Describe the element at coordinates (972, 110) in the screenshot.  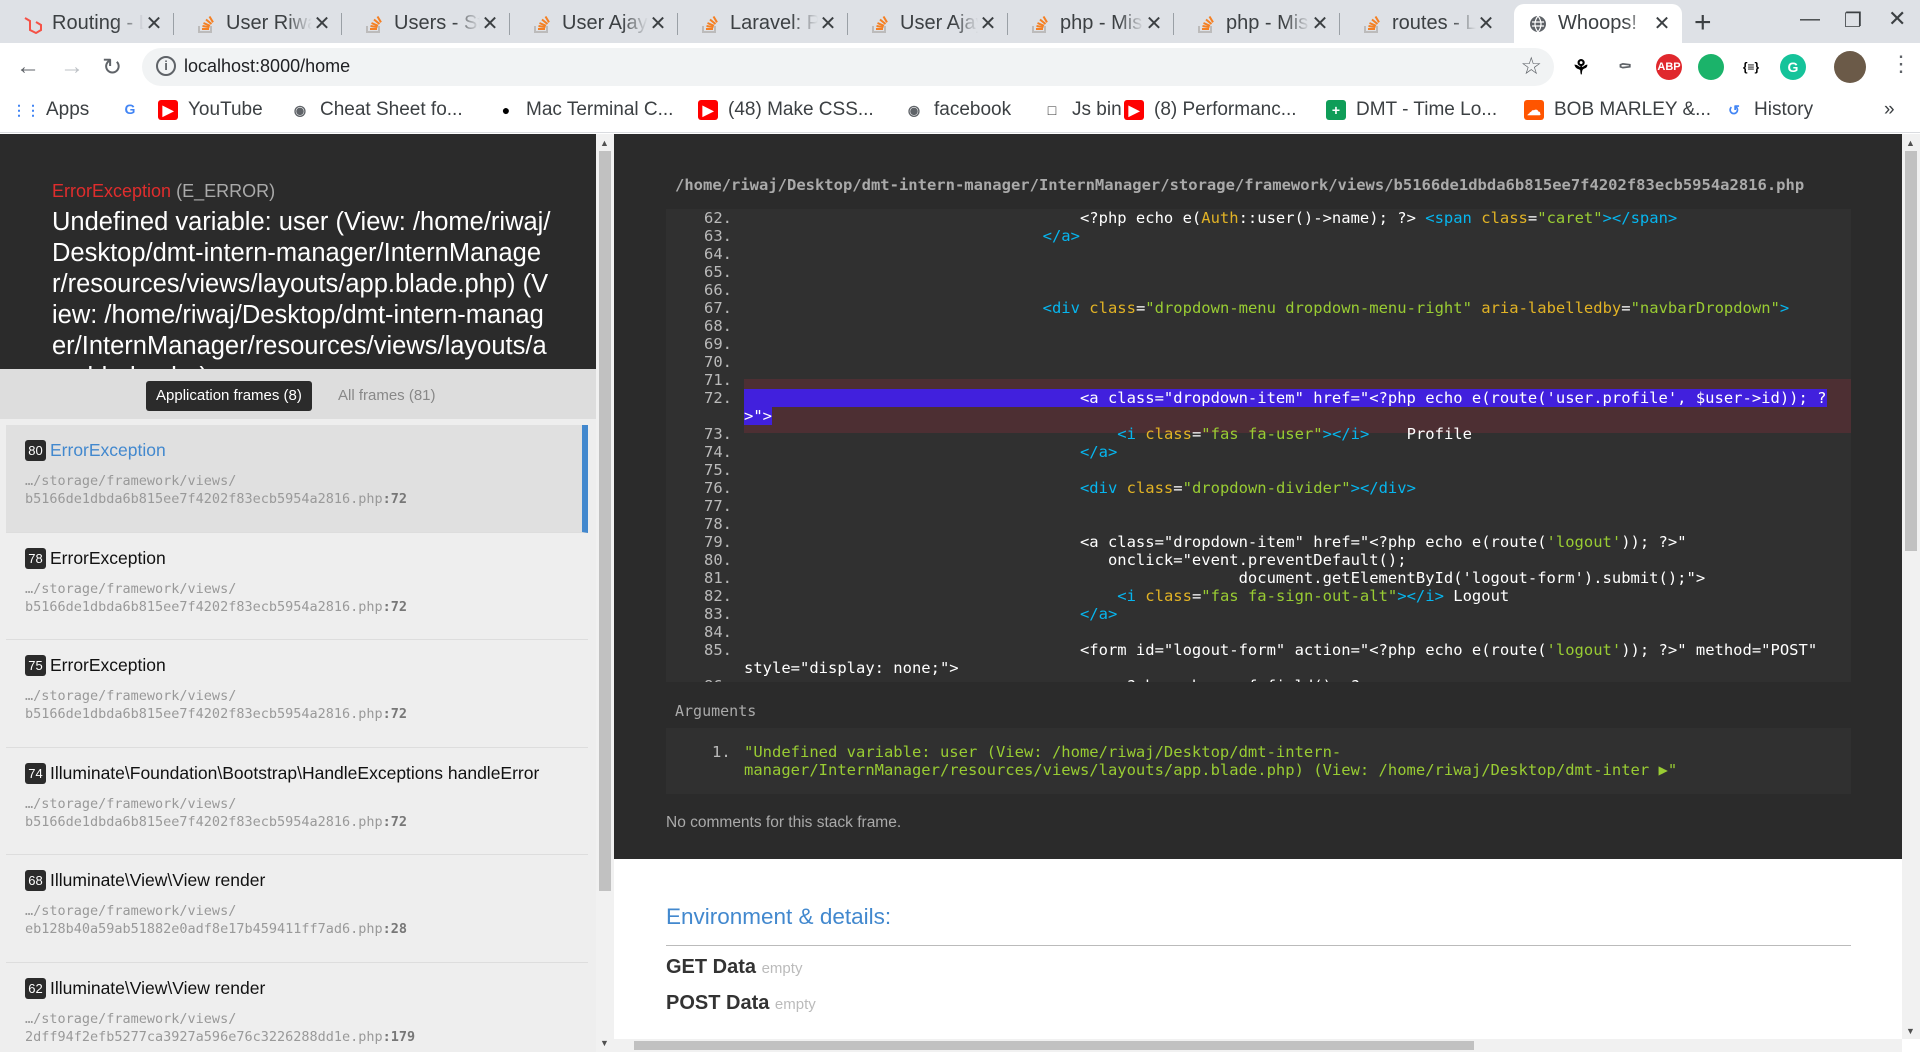
I see `bookmark-label: facebook` at that location.